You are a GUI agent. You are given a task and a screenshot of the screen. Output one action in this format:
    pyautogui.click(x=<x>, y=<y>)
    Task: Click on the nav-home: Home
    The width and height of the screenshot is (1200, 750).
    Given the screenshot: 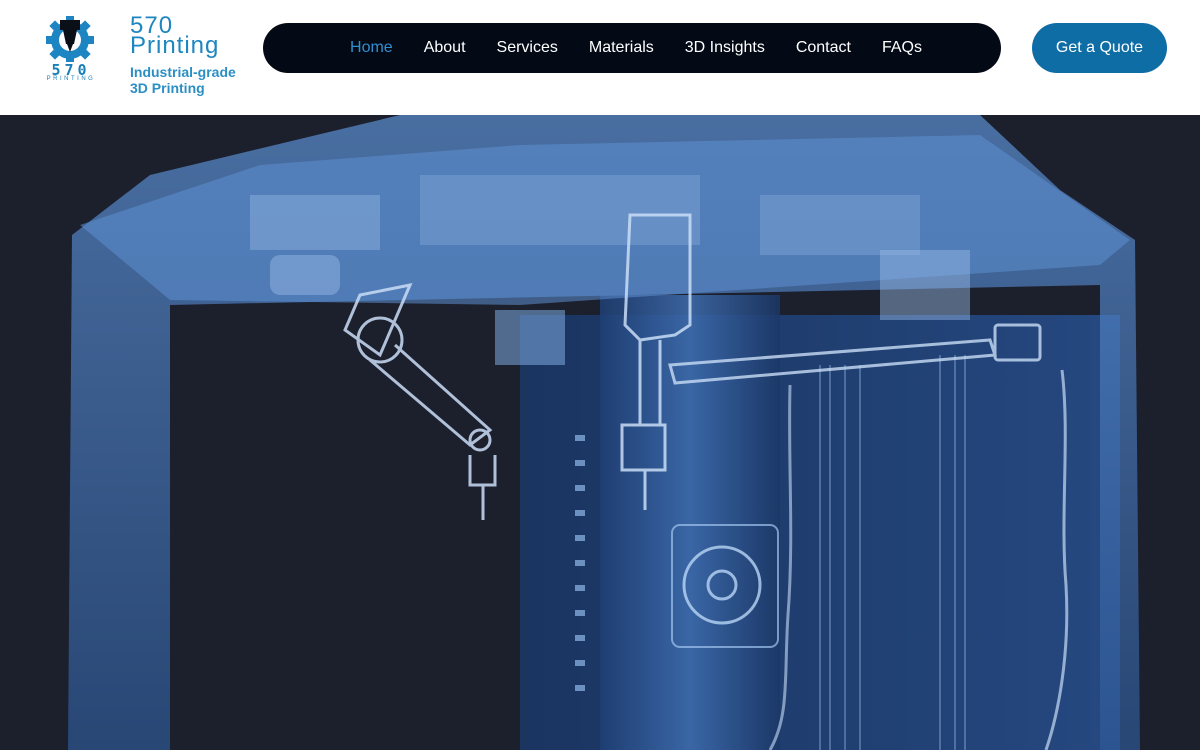 What is the action you would take?
    pyautogui.click(x=371, y=48)
    